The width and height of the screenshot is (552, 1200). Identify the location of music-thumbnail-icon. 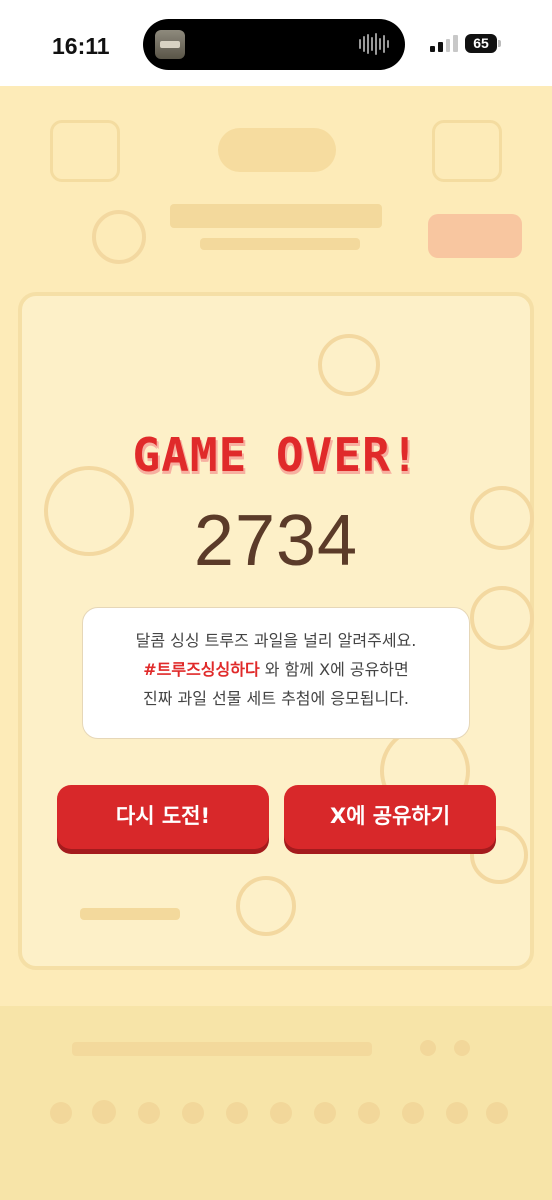
(170, 44).